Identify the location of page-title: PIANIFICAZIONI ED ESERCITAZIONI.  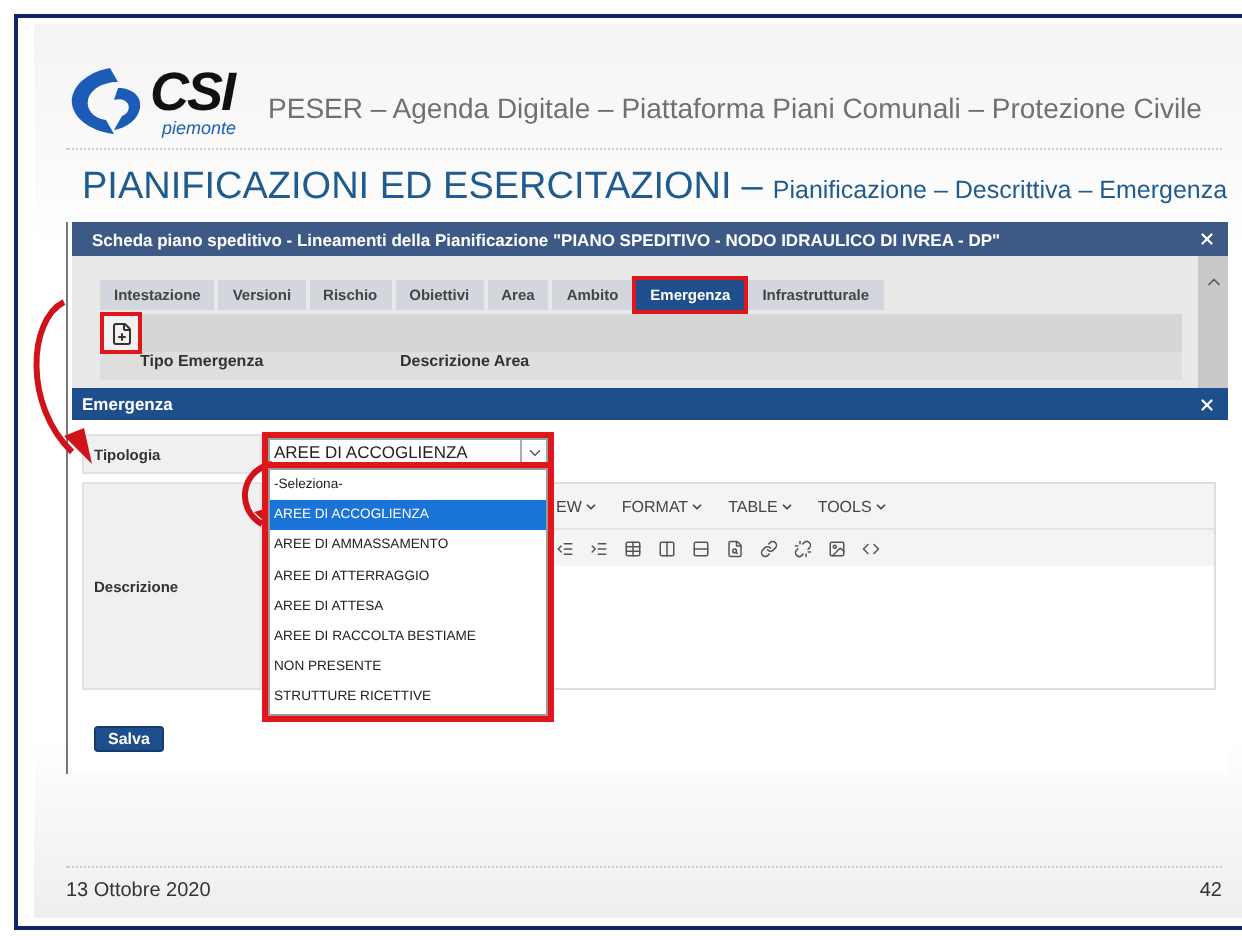
(407, 188).